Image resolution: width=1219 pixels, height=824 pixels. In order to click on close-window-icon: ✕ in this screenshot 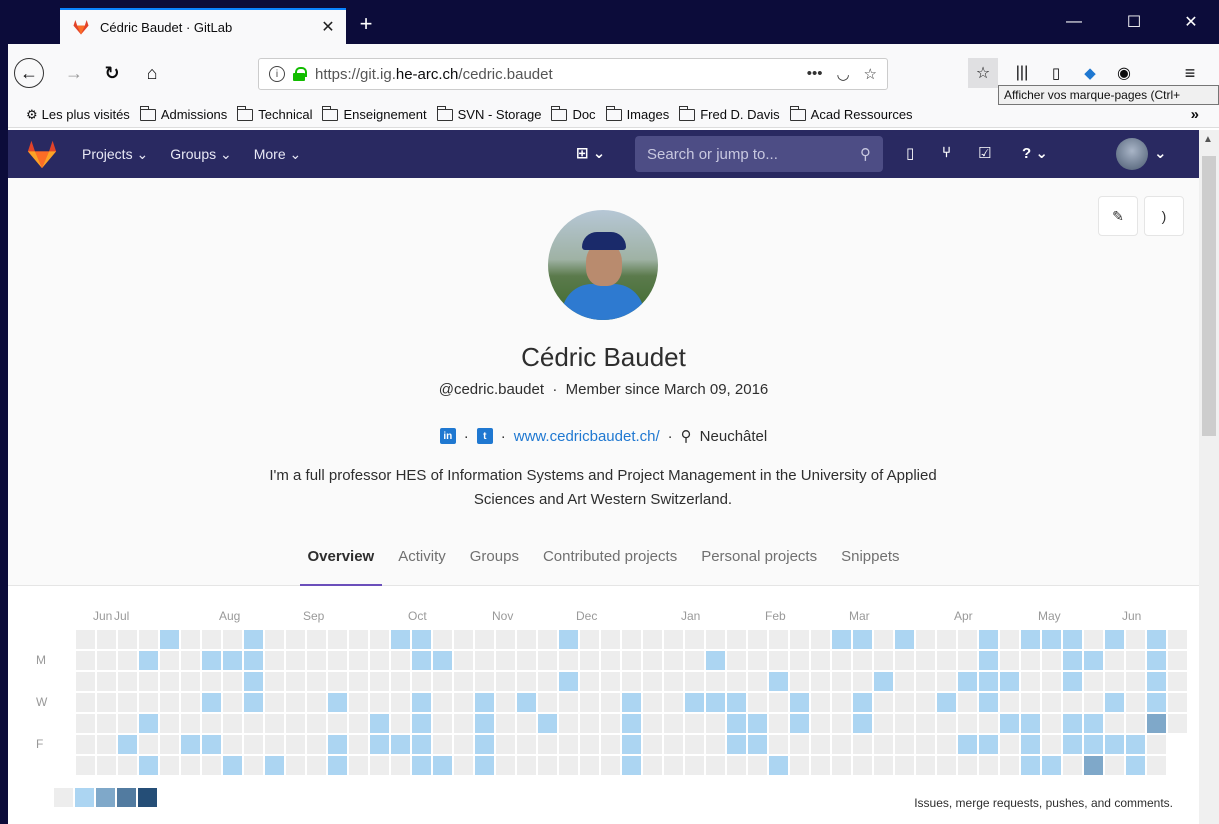, I will do `click(1191, 22)`.